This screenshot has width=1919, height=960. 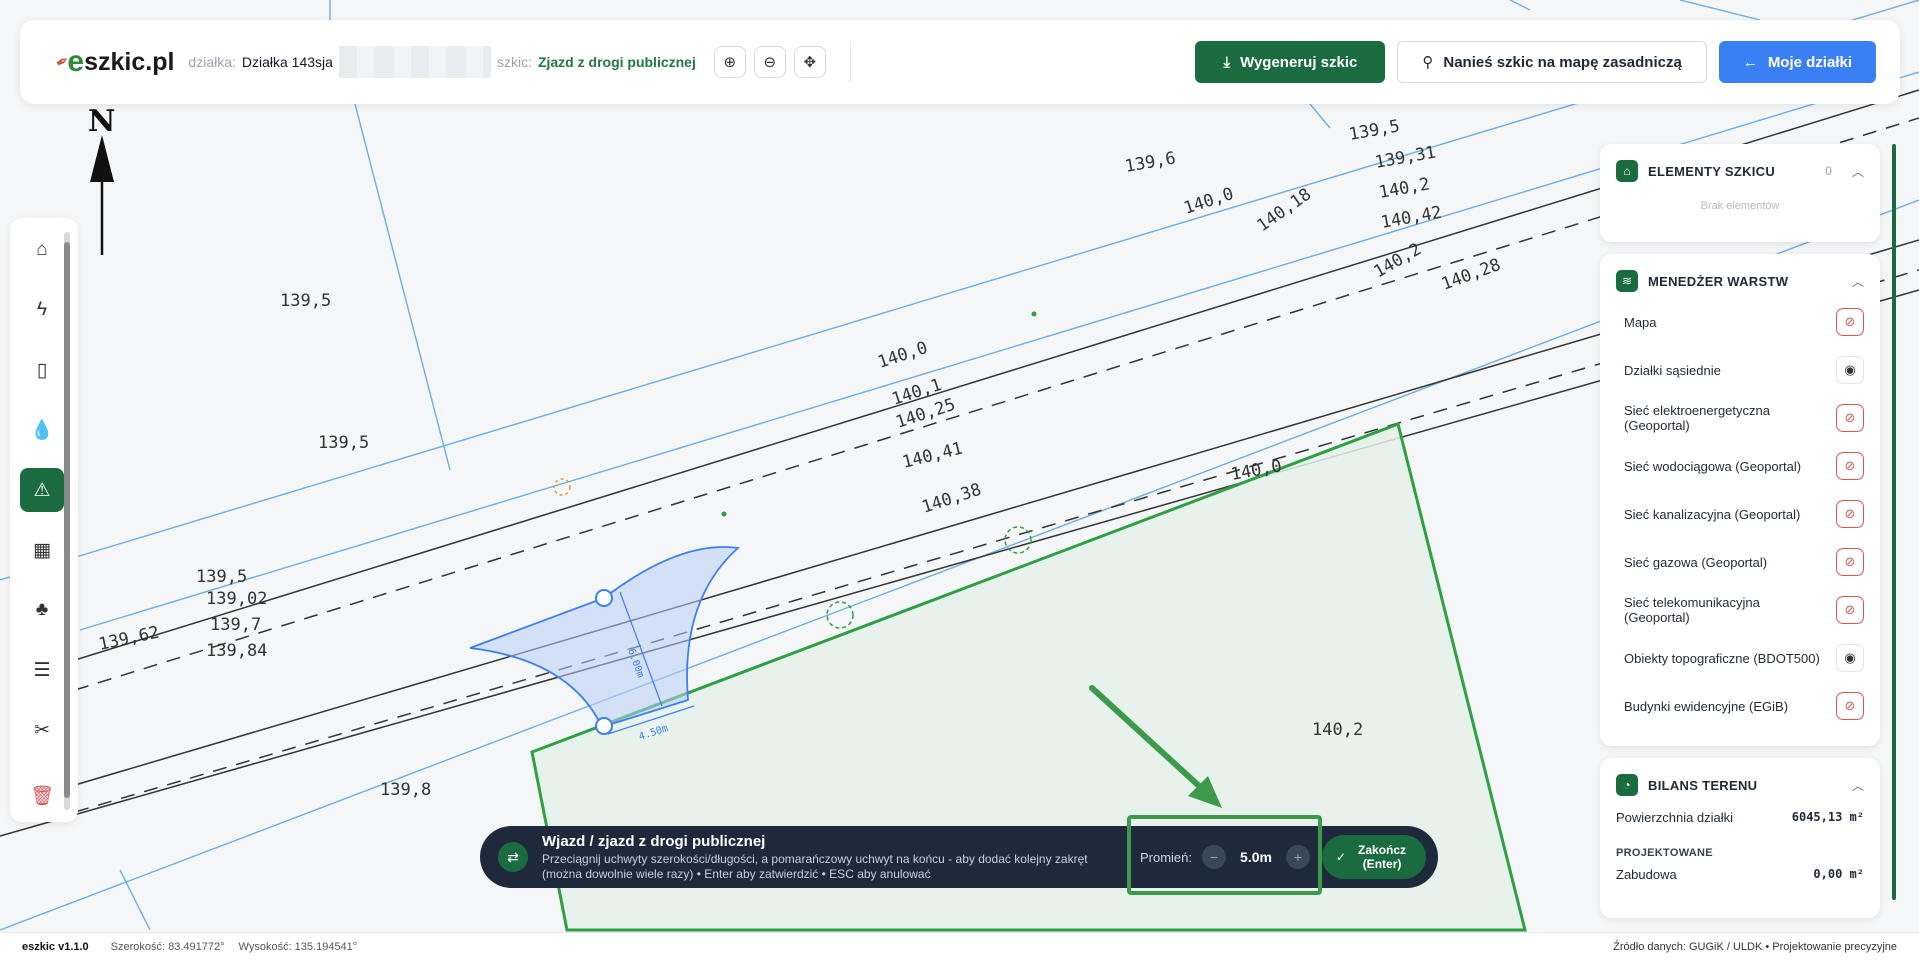 What do you see at coordinates (114, 62) in the screenshot?
I see `app-logo: ✒ e szkic.pl` at bounding box center [114, 62].